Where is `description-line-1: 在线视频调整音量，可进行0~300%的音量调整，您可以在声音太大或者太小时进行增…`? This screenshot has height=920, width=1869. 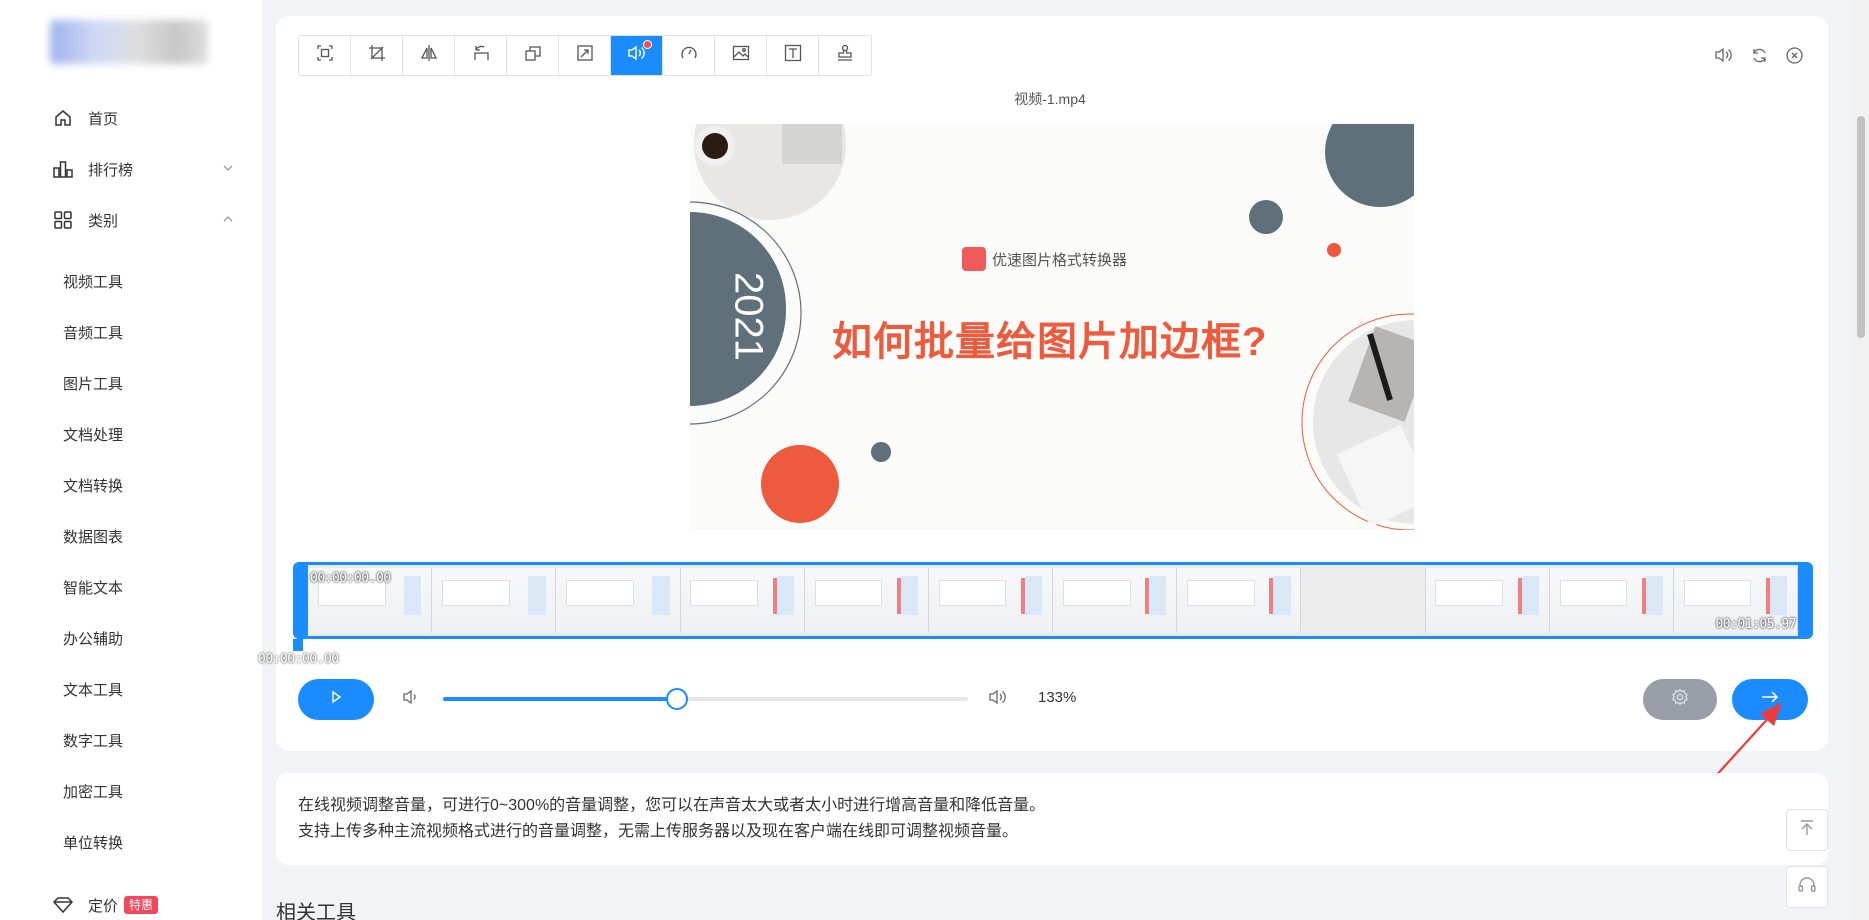 description-line-1: 在线视频调整音量，可进行0~300%的音量调整，您可以在声音太大或者太小时进行增… is located at coordinates (672, 805).